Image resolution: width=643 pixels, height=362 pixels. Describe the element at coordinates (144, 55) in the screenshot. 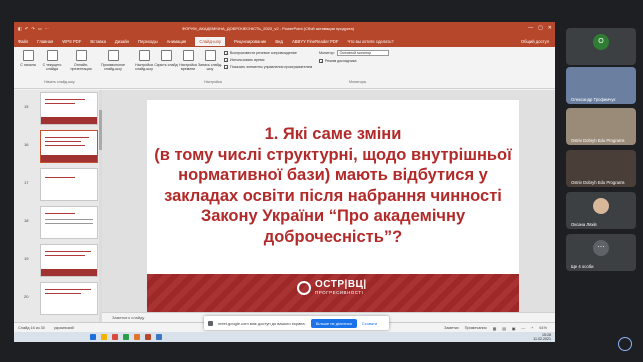

I see `setup-icon` at that location.